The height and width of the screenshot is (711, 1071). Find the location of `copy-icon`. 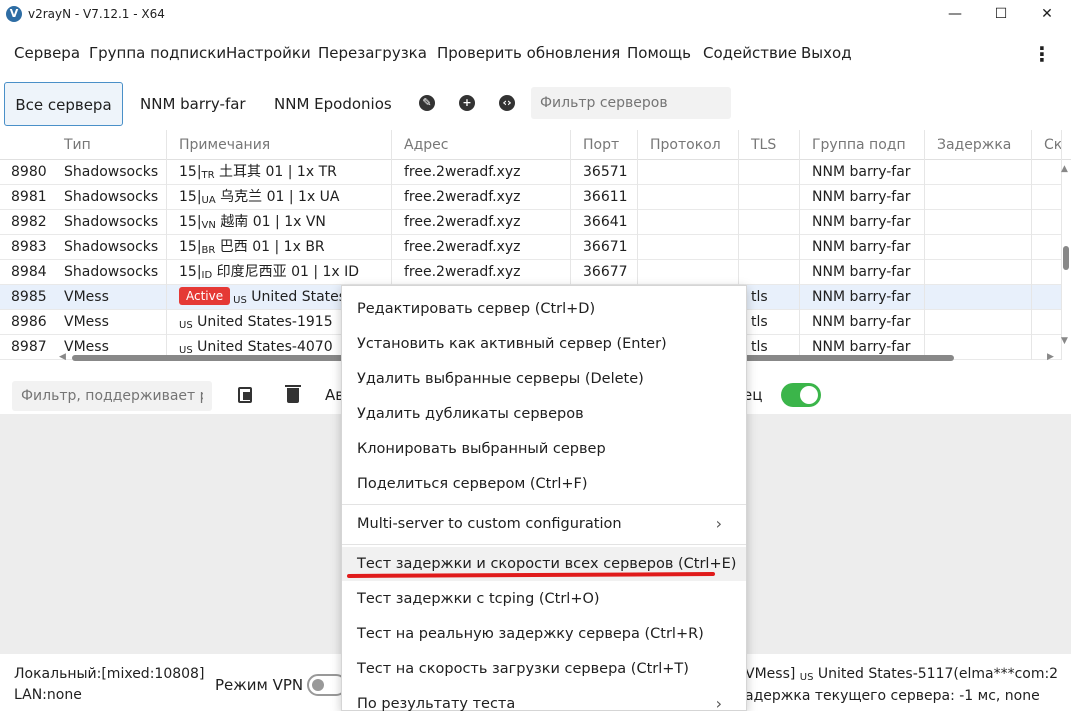

copy-icon is located at coordinates (245, 395).